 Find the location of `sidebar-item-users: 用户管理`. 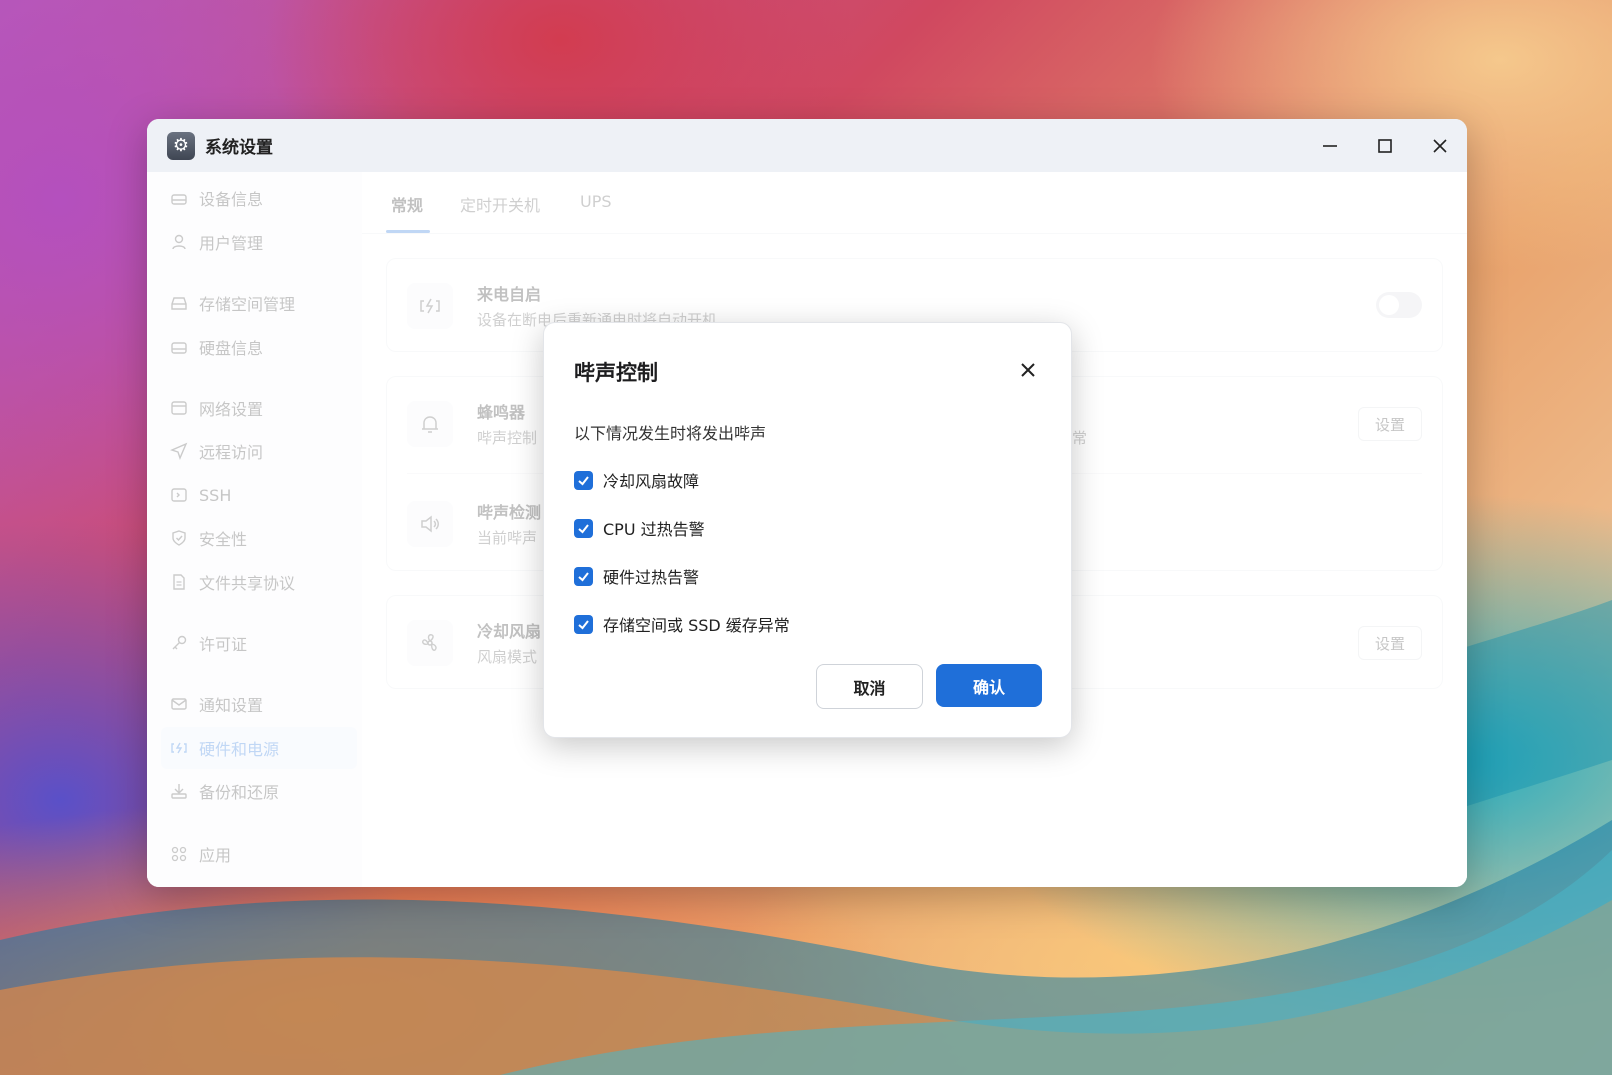

sidebar-item-users: 用户管理 is located at coordinates (259, 242).